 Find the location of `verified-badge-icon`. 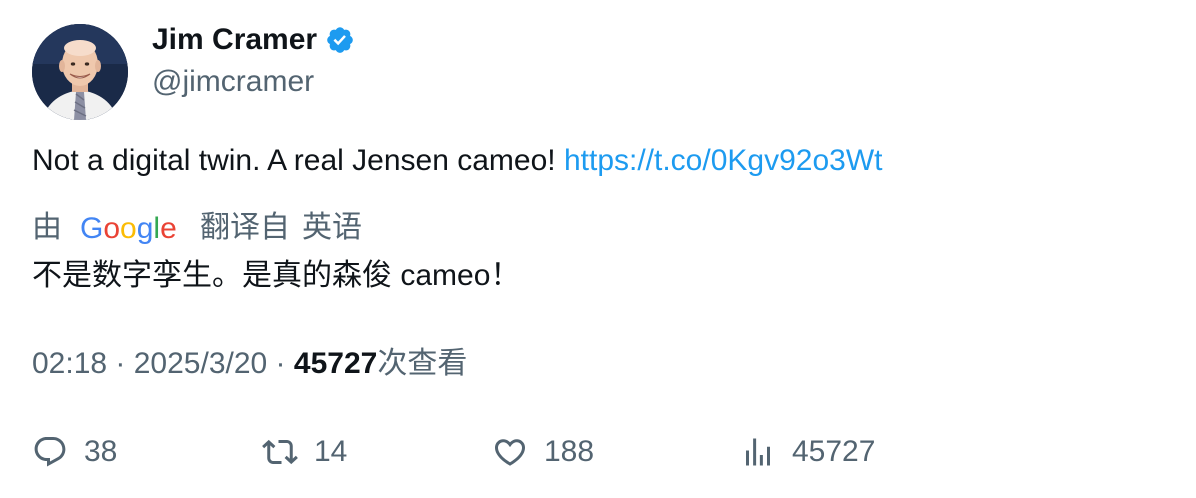

verified-badge-icon is located at coordinates (340, 40).